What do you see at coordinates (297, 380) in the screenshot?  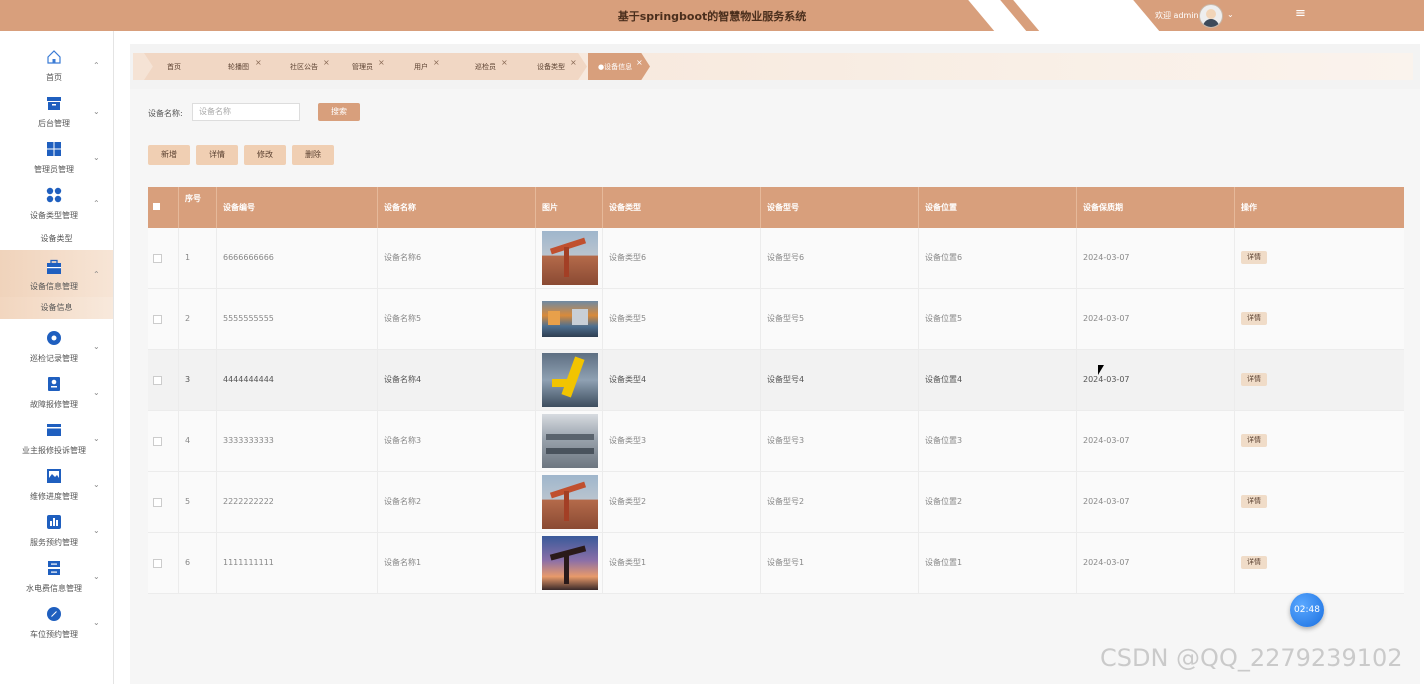 I see `cell-code: 4444444444` at bounding box center [297, 380].